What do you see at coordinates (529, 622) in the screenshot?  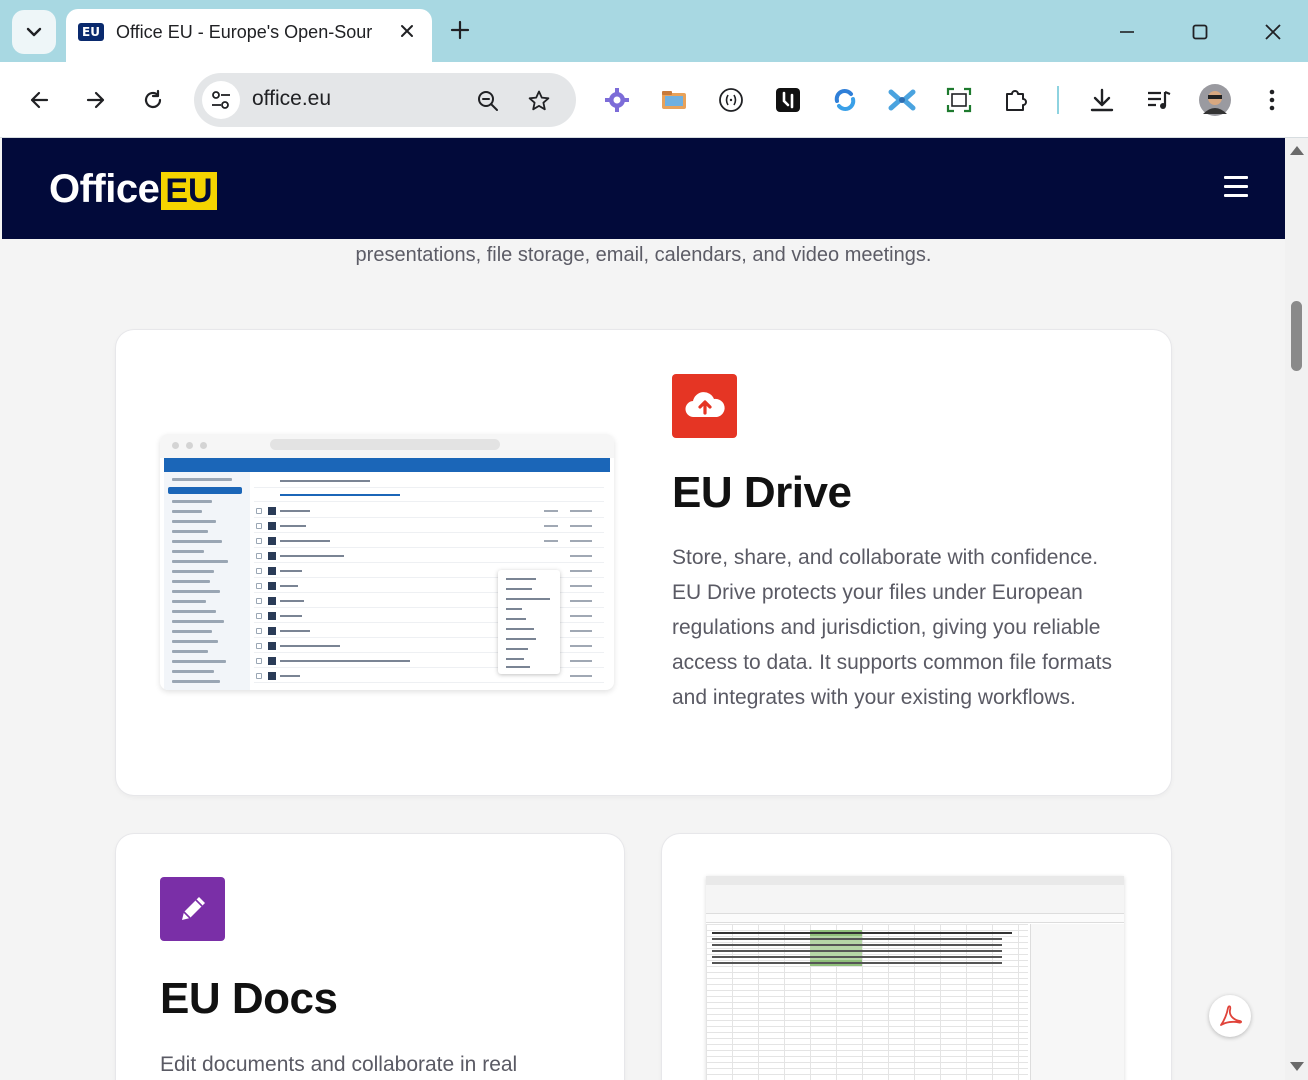 I see `mock-context-menu` at bounding box center [529, 622].